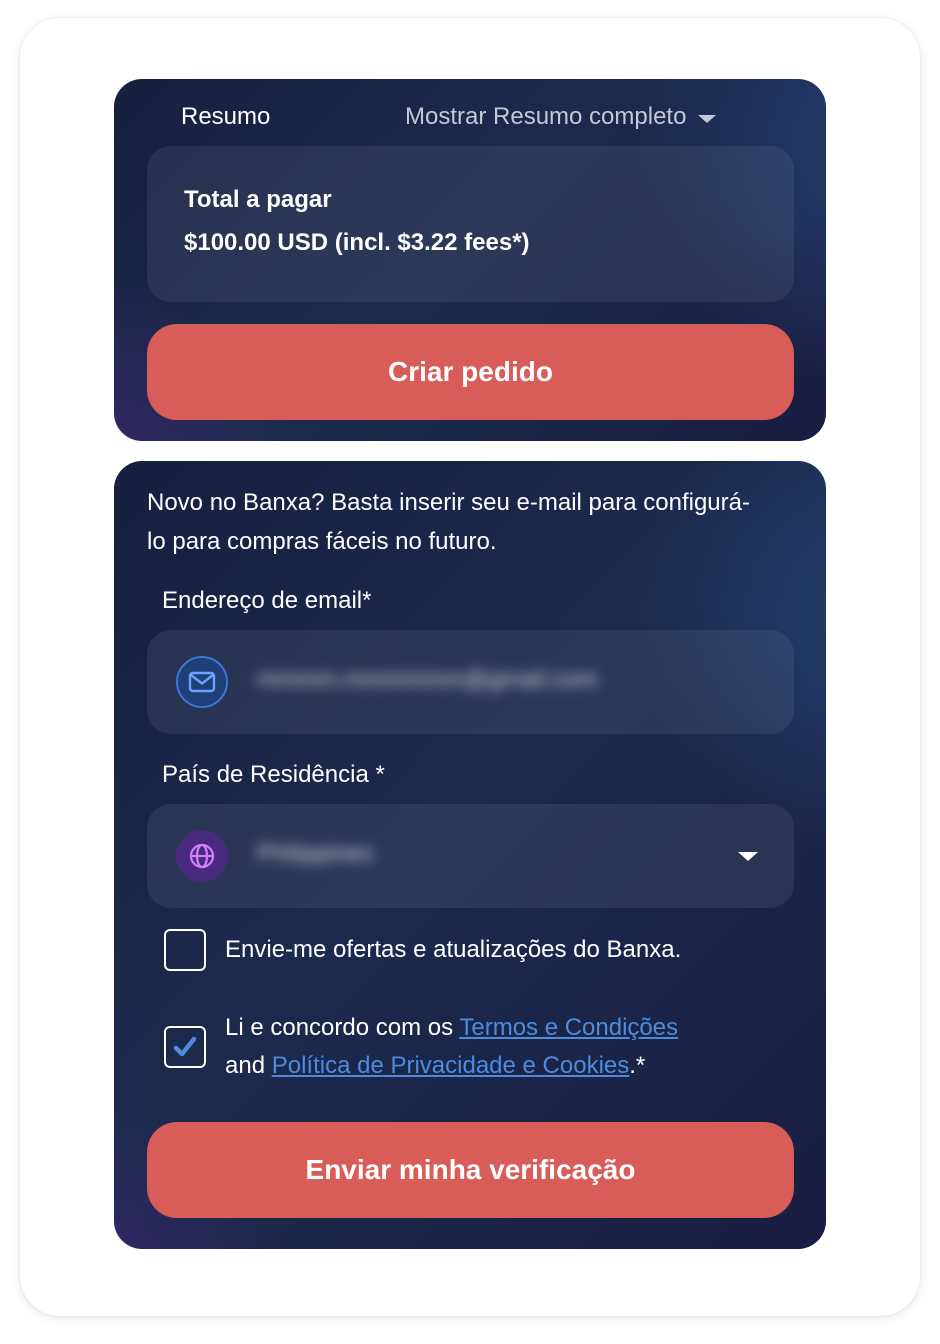  I want to click on globe-icon, so click(202, 856).